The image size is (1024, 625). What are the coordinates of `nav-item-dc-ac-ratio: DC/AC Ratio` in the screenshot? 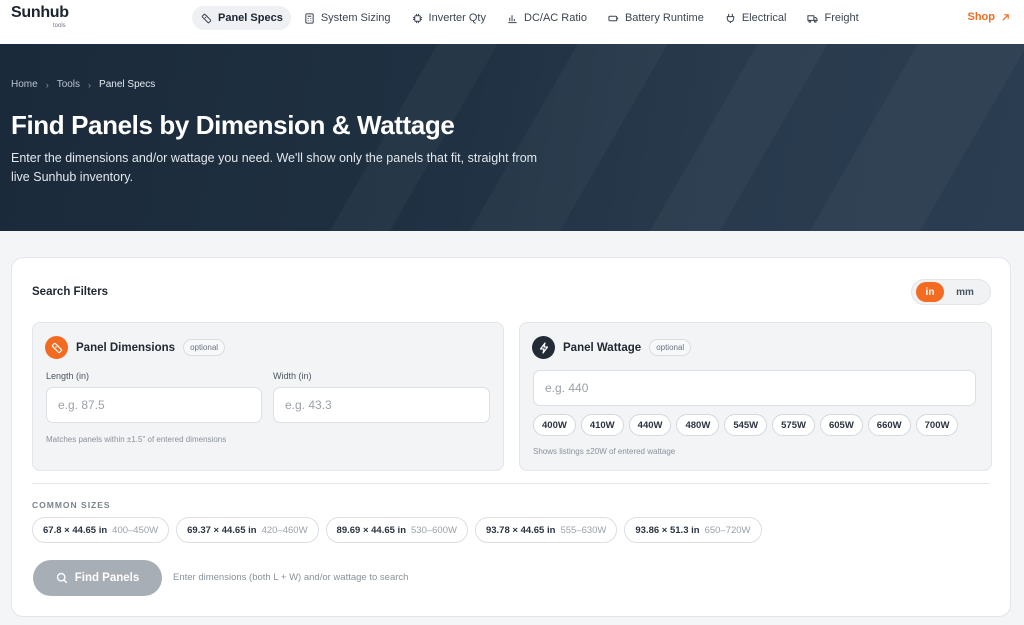 It's located at (546, 18).